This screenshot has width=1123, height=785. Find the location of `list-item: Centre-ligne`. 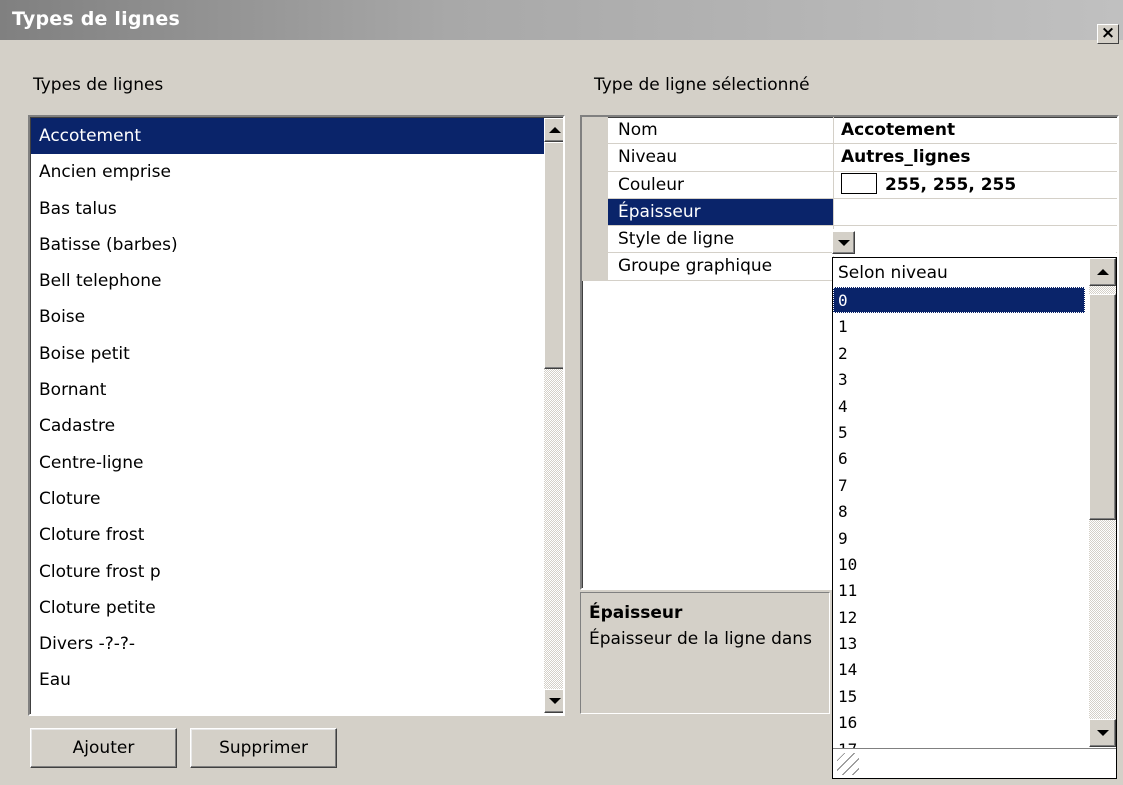

list-item: Centre-ligne is located at coordinates (287, 463).